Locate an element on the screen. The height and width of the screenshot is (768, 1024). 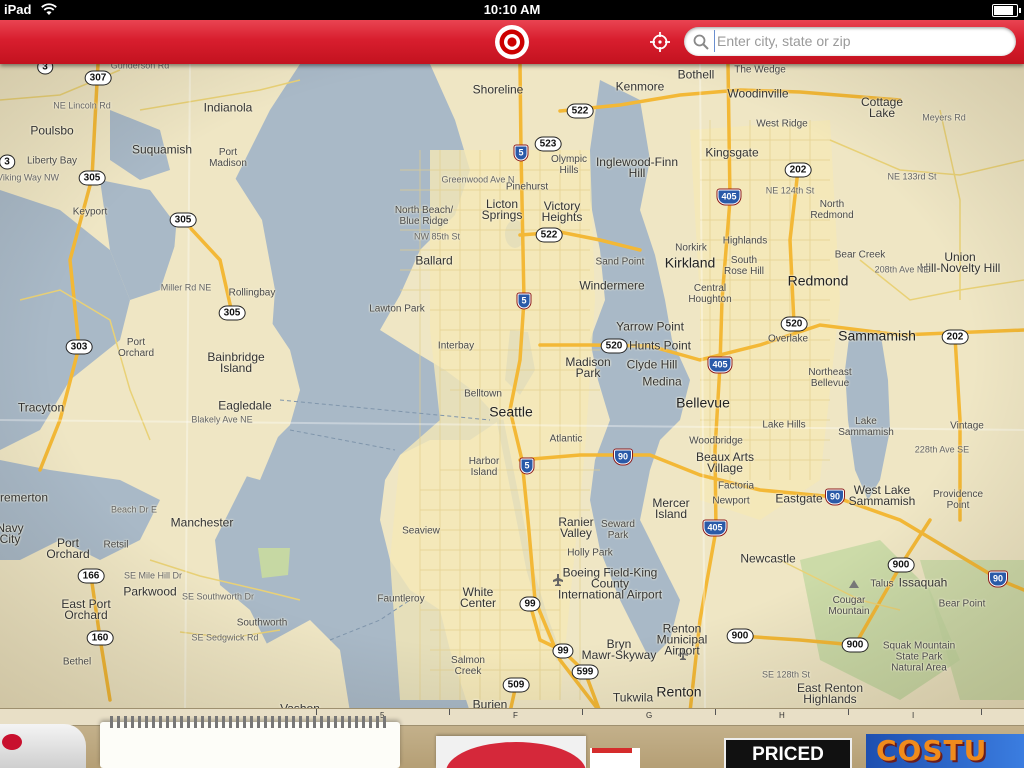
ruler-letter: G is located at coordinates (649, 715).